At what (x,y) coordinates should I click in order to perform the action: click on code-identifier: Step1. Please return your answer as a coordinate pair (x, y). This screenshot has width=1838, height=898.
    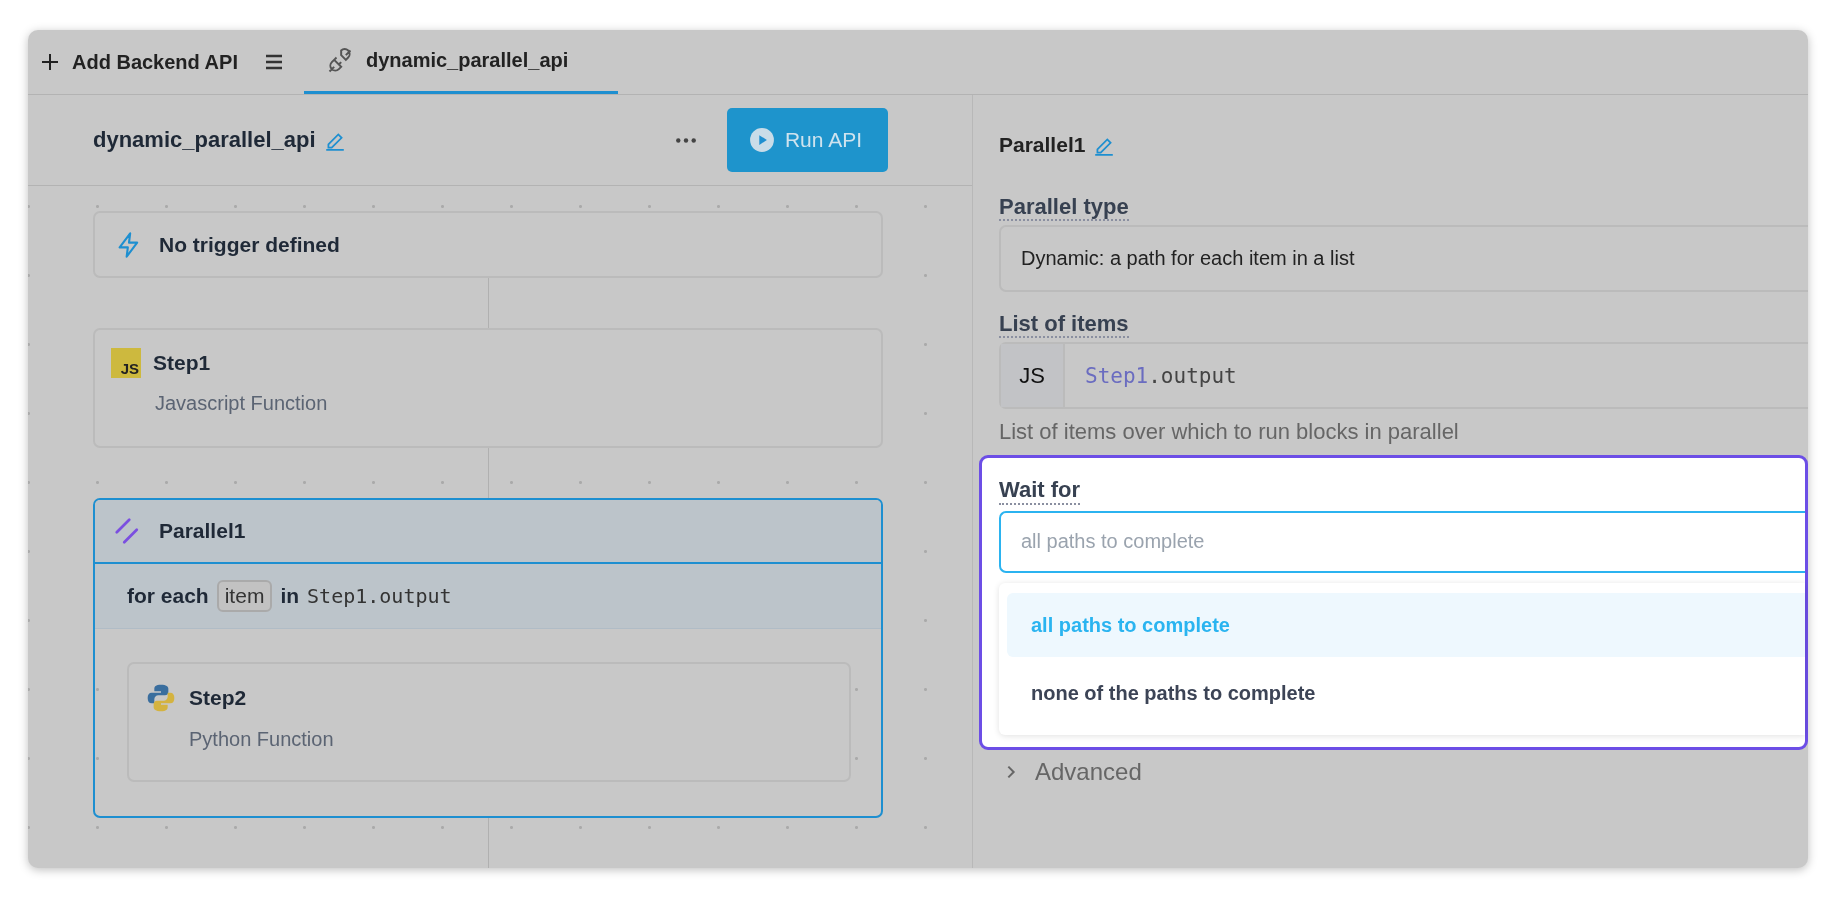
    Looking at the image, I should click on (1117, 375).